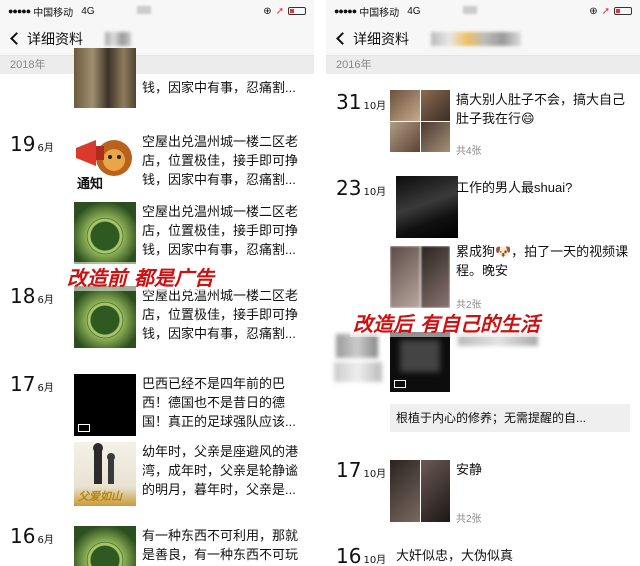 The height and width of the screenshot is (566, 640). What do you see at coordinates (358, 372) in the screenshot?
I see `text-blurred` at bounding box center [358, 372].